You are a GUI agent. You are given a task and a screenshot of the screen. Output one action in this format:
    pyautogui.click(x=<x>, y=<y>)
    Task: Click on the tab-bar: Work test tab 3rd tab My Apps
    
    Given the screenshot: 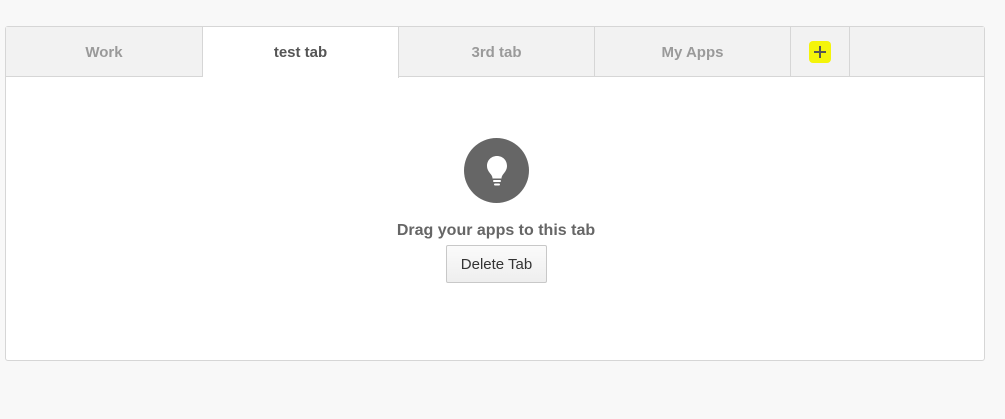 What is the action you would take?
    pyautogui.click(x=495, y=52)
    